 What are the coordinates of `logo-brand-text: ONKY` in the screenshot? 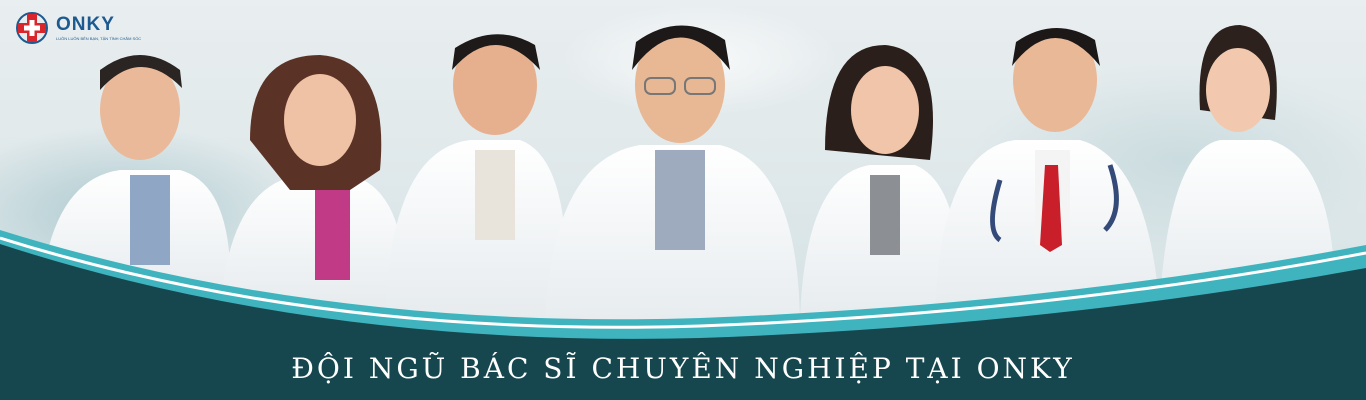 It's located at (85, 24).